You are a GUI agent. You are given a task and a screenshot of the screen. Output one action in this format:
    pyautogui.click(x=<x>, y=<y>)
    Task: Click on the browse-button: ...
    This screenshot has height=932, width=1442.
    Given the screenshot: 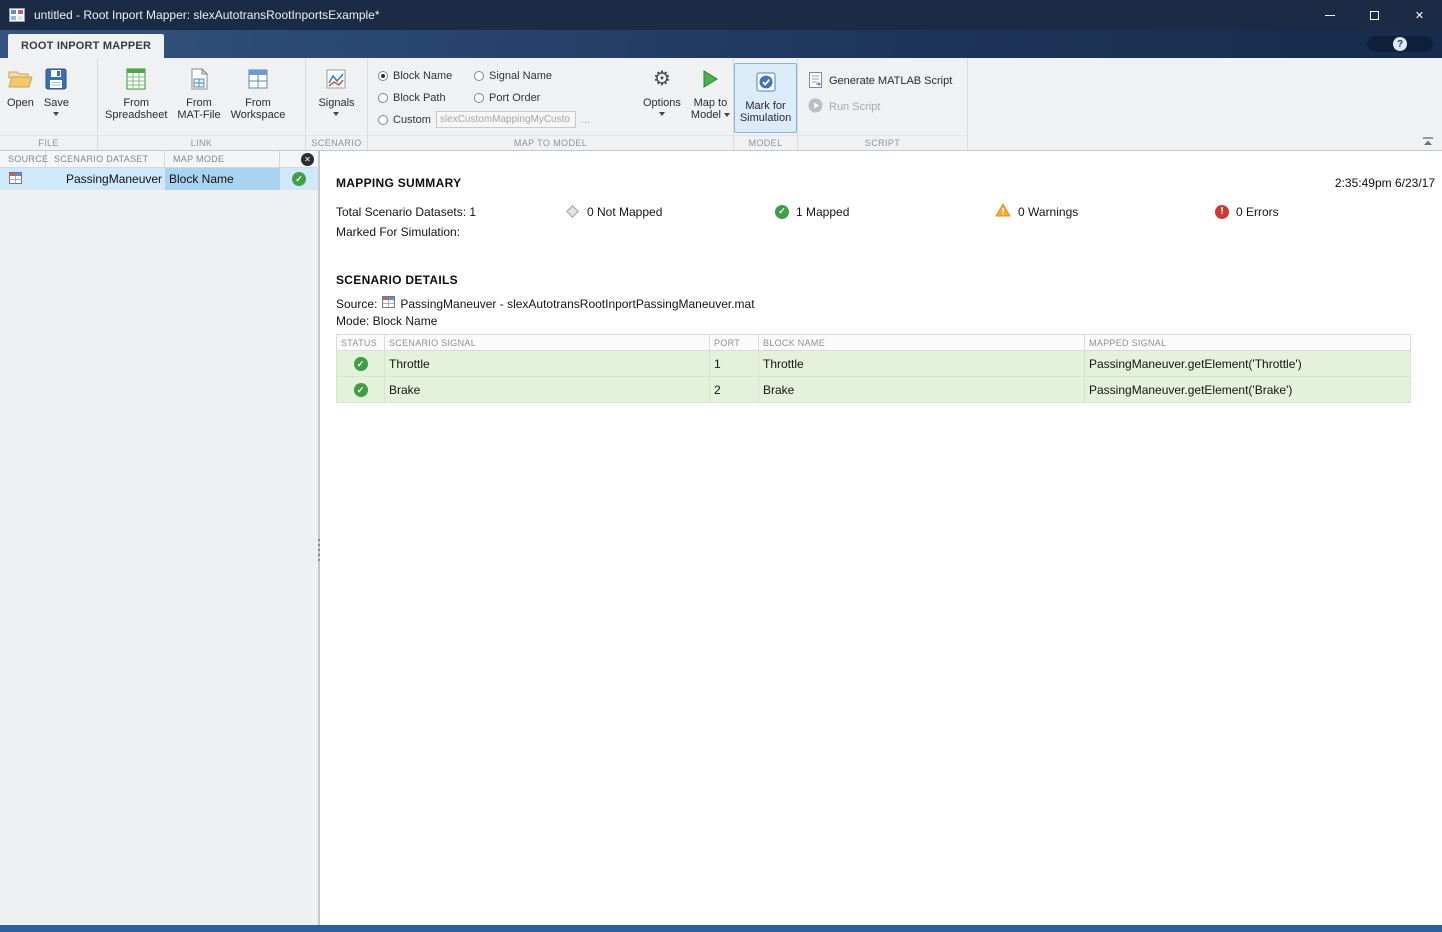 What is the action you would take?
    pyautogui.click(x=585, y=120)
    